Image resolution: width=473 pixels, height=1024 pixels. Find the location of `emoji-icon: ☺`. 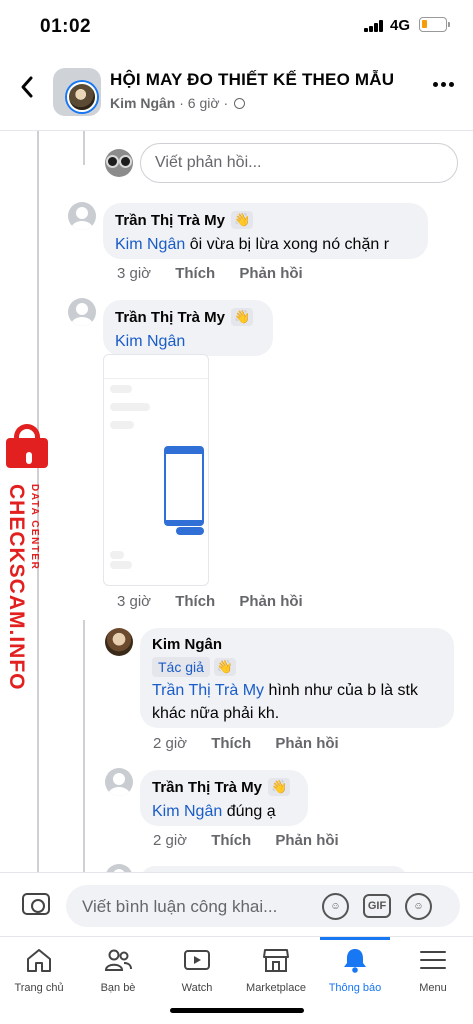

emoji-icon: ☺ is located at coordinates (418, 906).